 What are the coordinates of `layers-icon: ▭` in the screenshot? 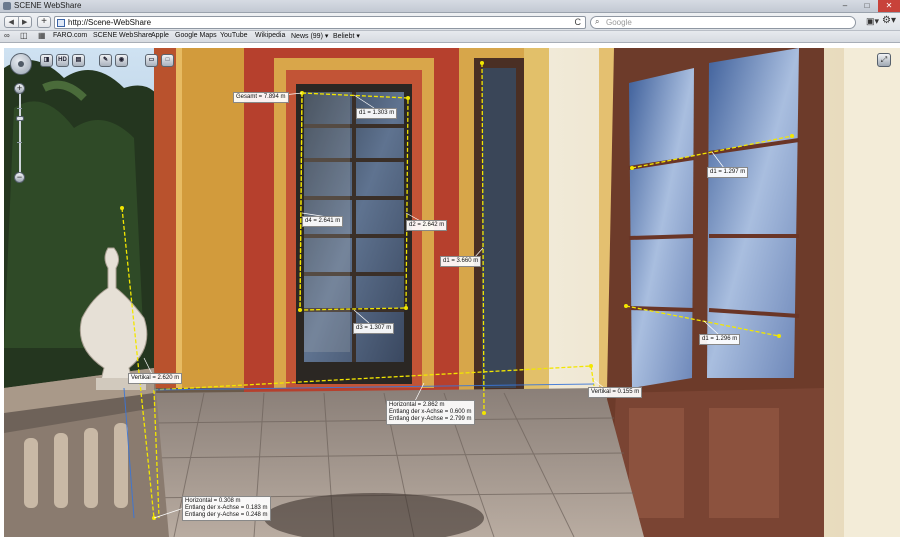 It's located at (151, 60).